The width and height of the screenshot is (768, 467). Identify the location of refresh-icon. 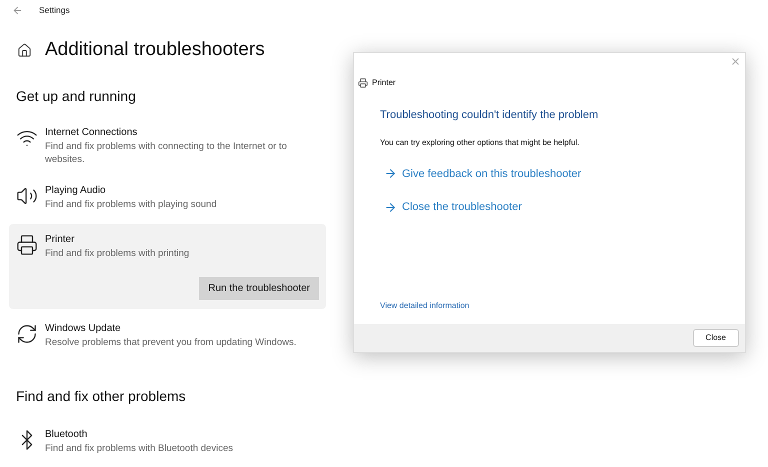
(27, 333).